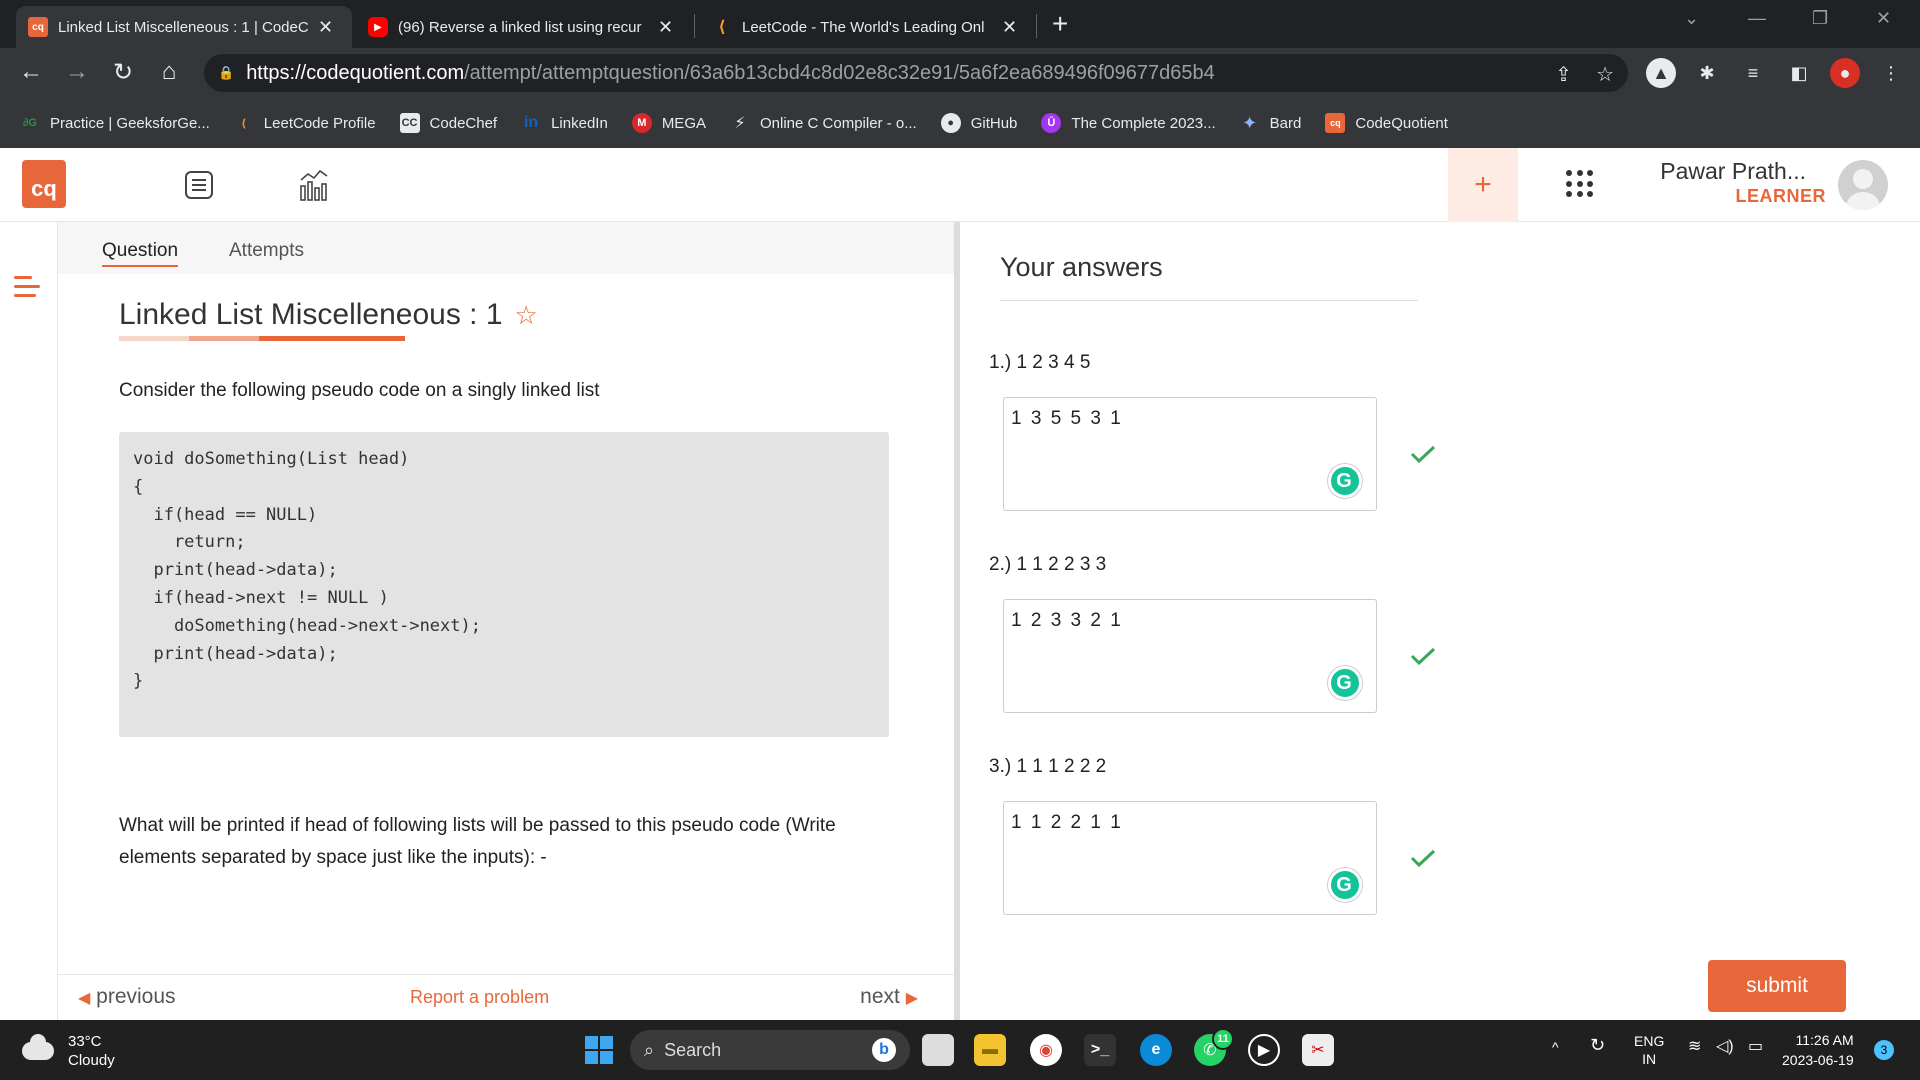 The height and width of the screenshot is (1080, 1920). I want to click on browser-menu-icon: ⋮, so click(1891, 73).